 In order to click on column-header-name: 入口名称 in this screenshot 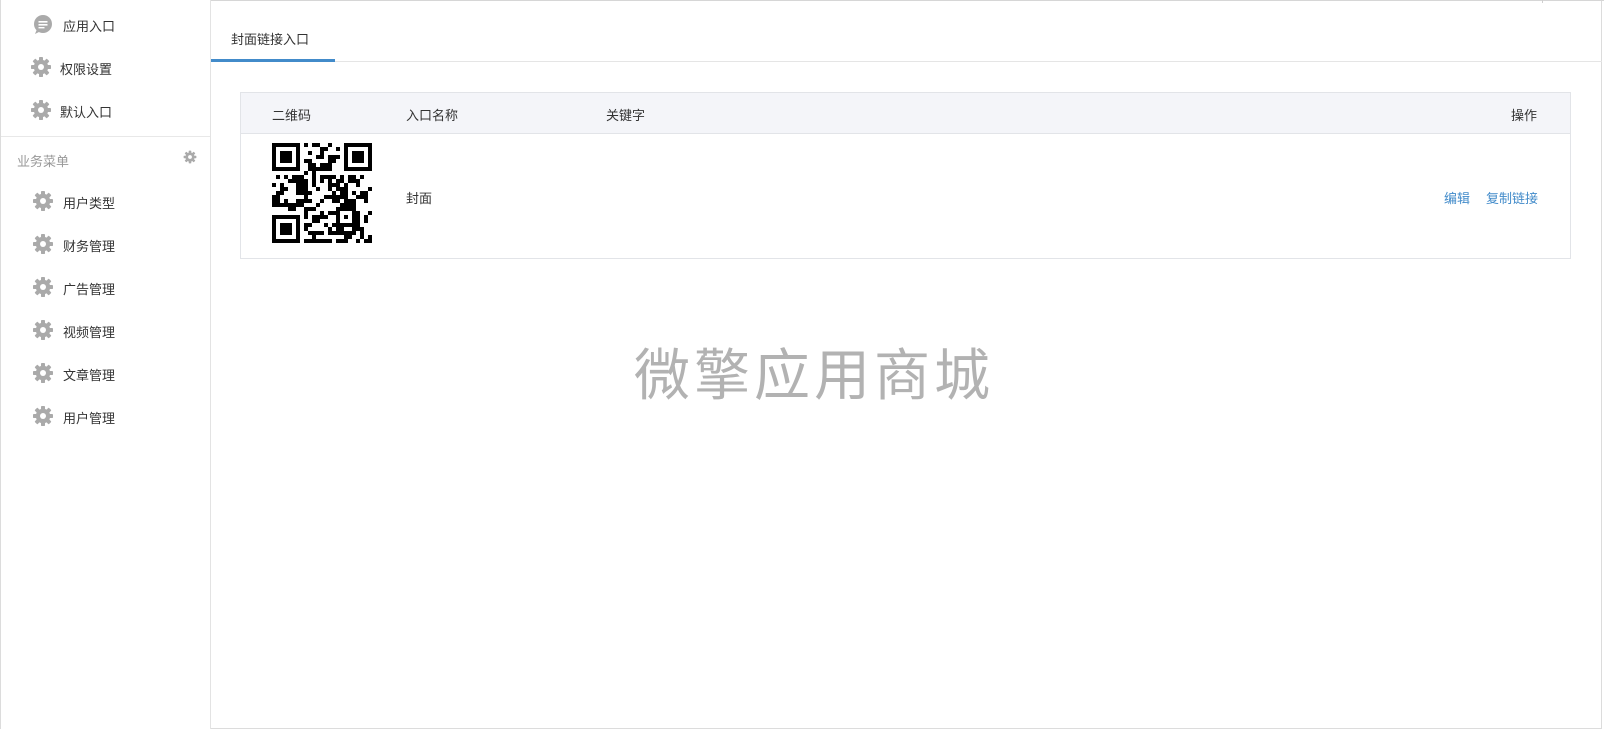, I will do `click(432, 116)`.